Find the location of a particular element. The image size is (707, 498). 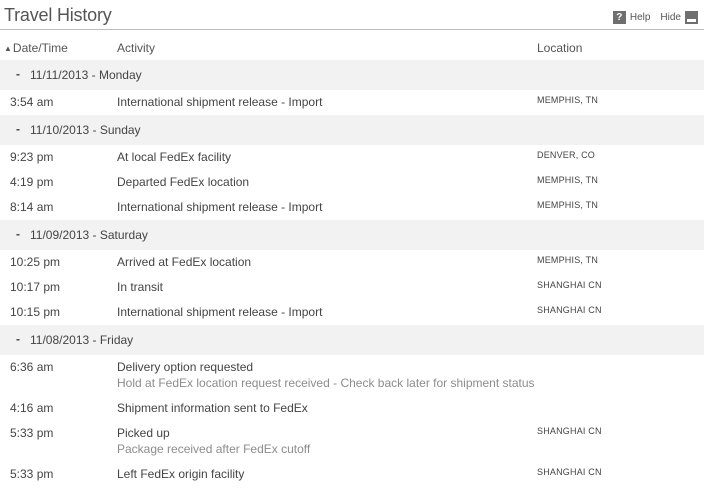

row-activity: At local FedEx facility is located at coordinates (174, 157).